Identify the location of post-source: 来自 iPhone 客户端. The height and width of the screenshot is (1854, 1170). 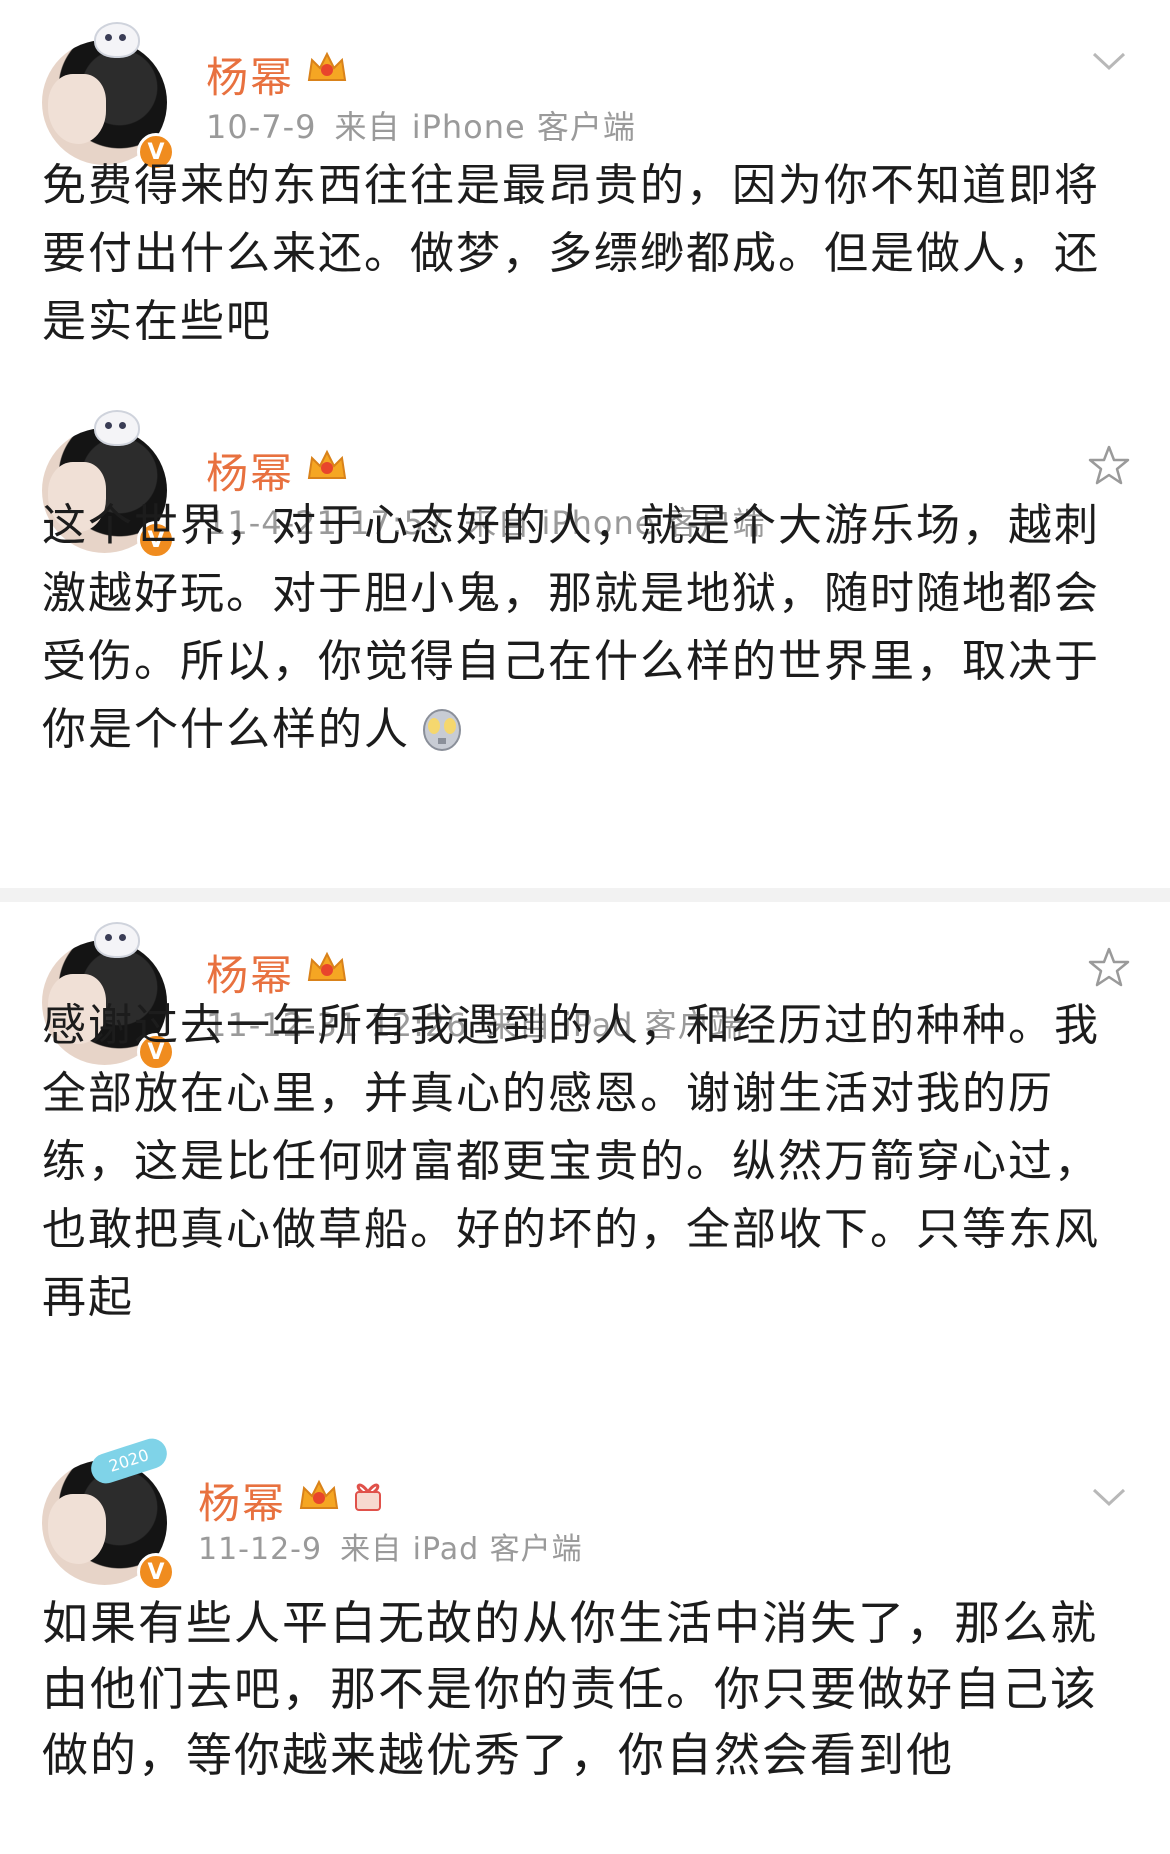
(485, 127).